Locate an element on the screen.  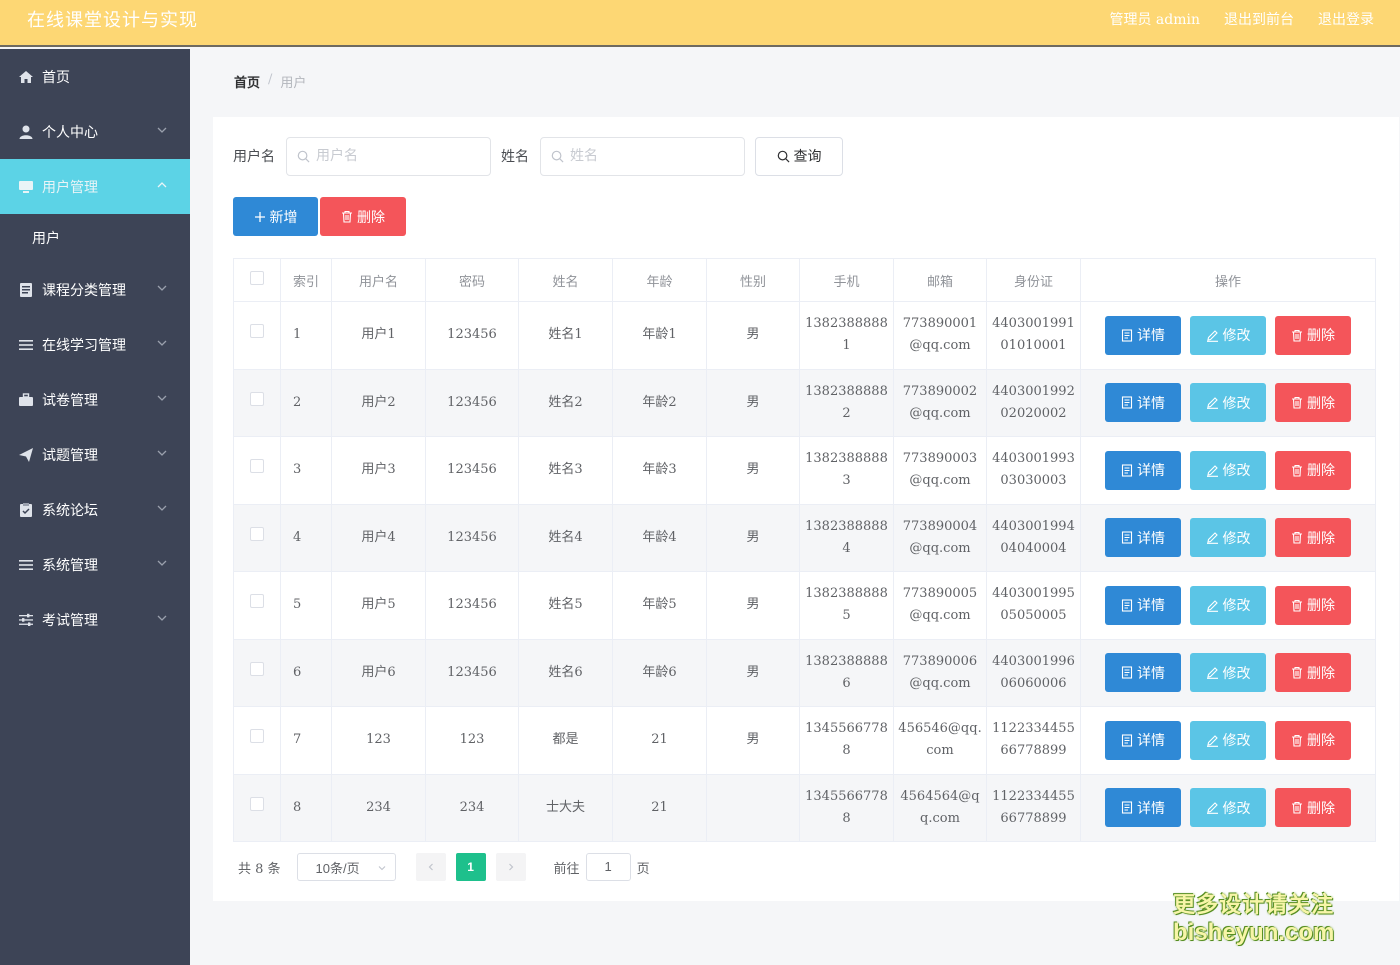
chevron-right-icon is located at coordinates (510, 867).